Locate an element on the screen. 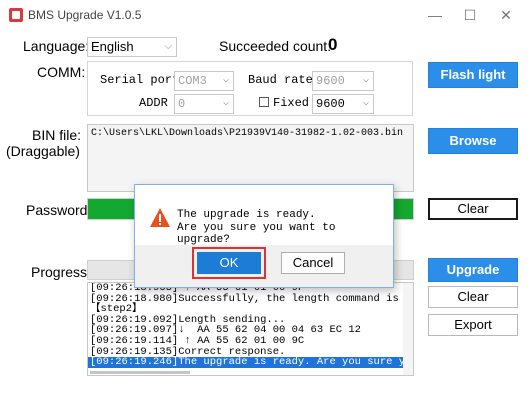 The width and height of the screenshot is (528, 398). bin-file-draggable-label: (Draggable) is located at coordinates (43, 151).